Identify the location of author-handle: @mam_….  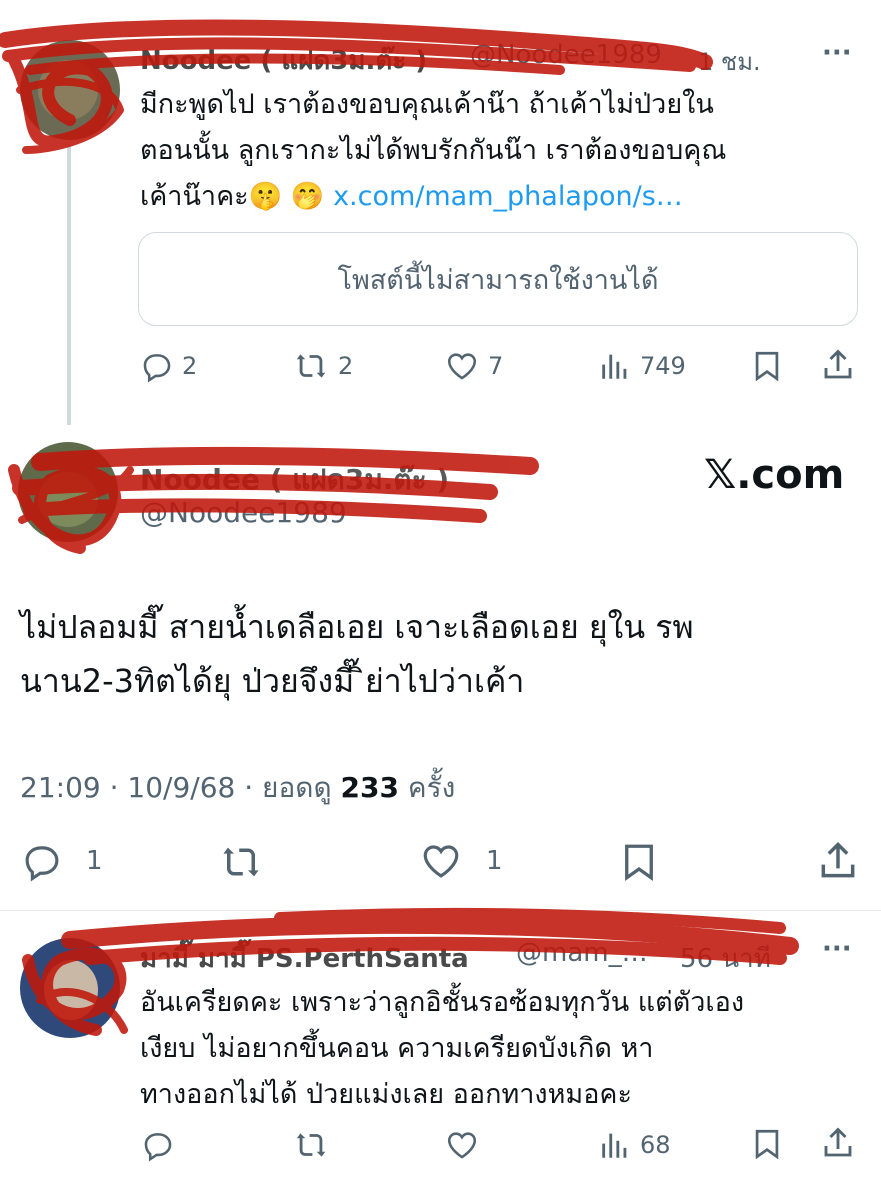
(582, 953).